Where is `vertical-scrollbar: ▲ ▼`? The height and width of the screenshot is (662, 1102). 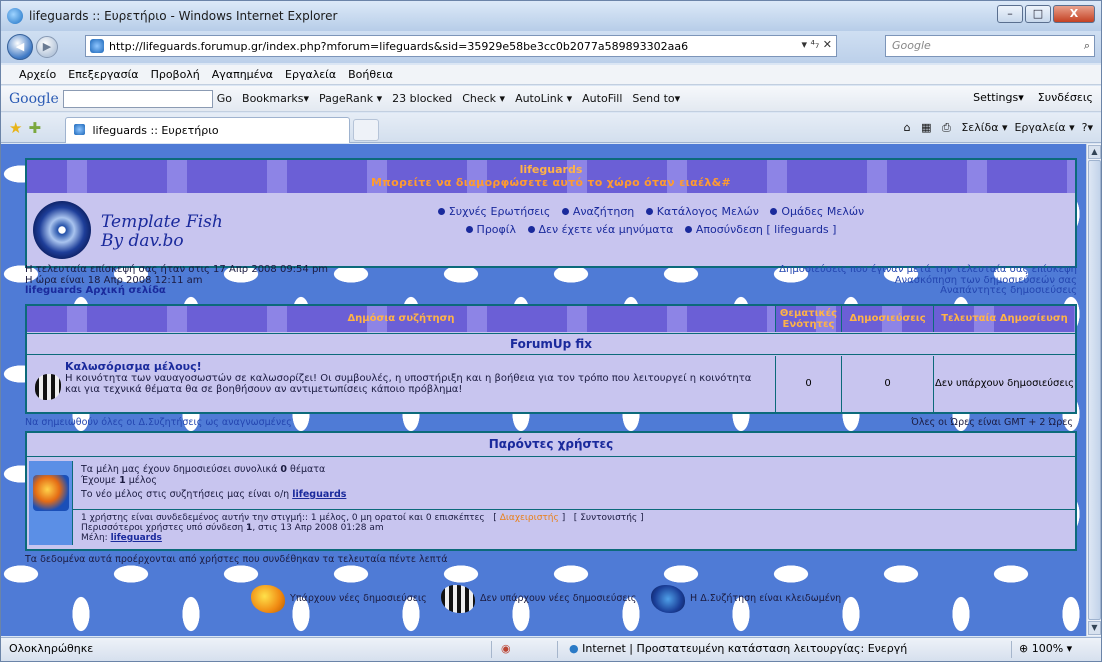
vertical-scrollbar: ▲ ▼ is located at coordinates (1093, 390).